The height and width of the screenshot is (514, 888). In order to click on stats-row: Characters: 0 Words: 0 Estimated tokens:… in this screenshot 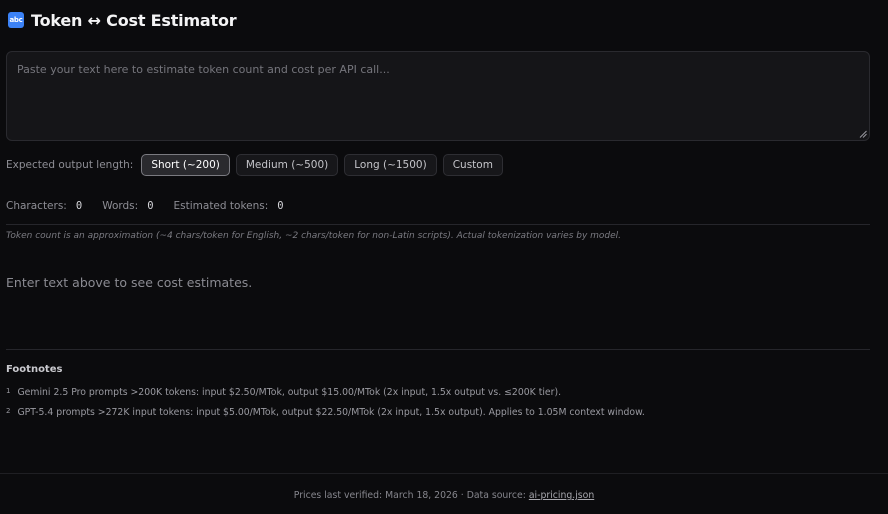, I will do `click(155, 206)`.